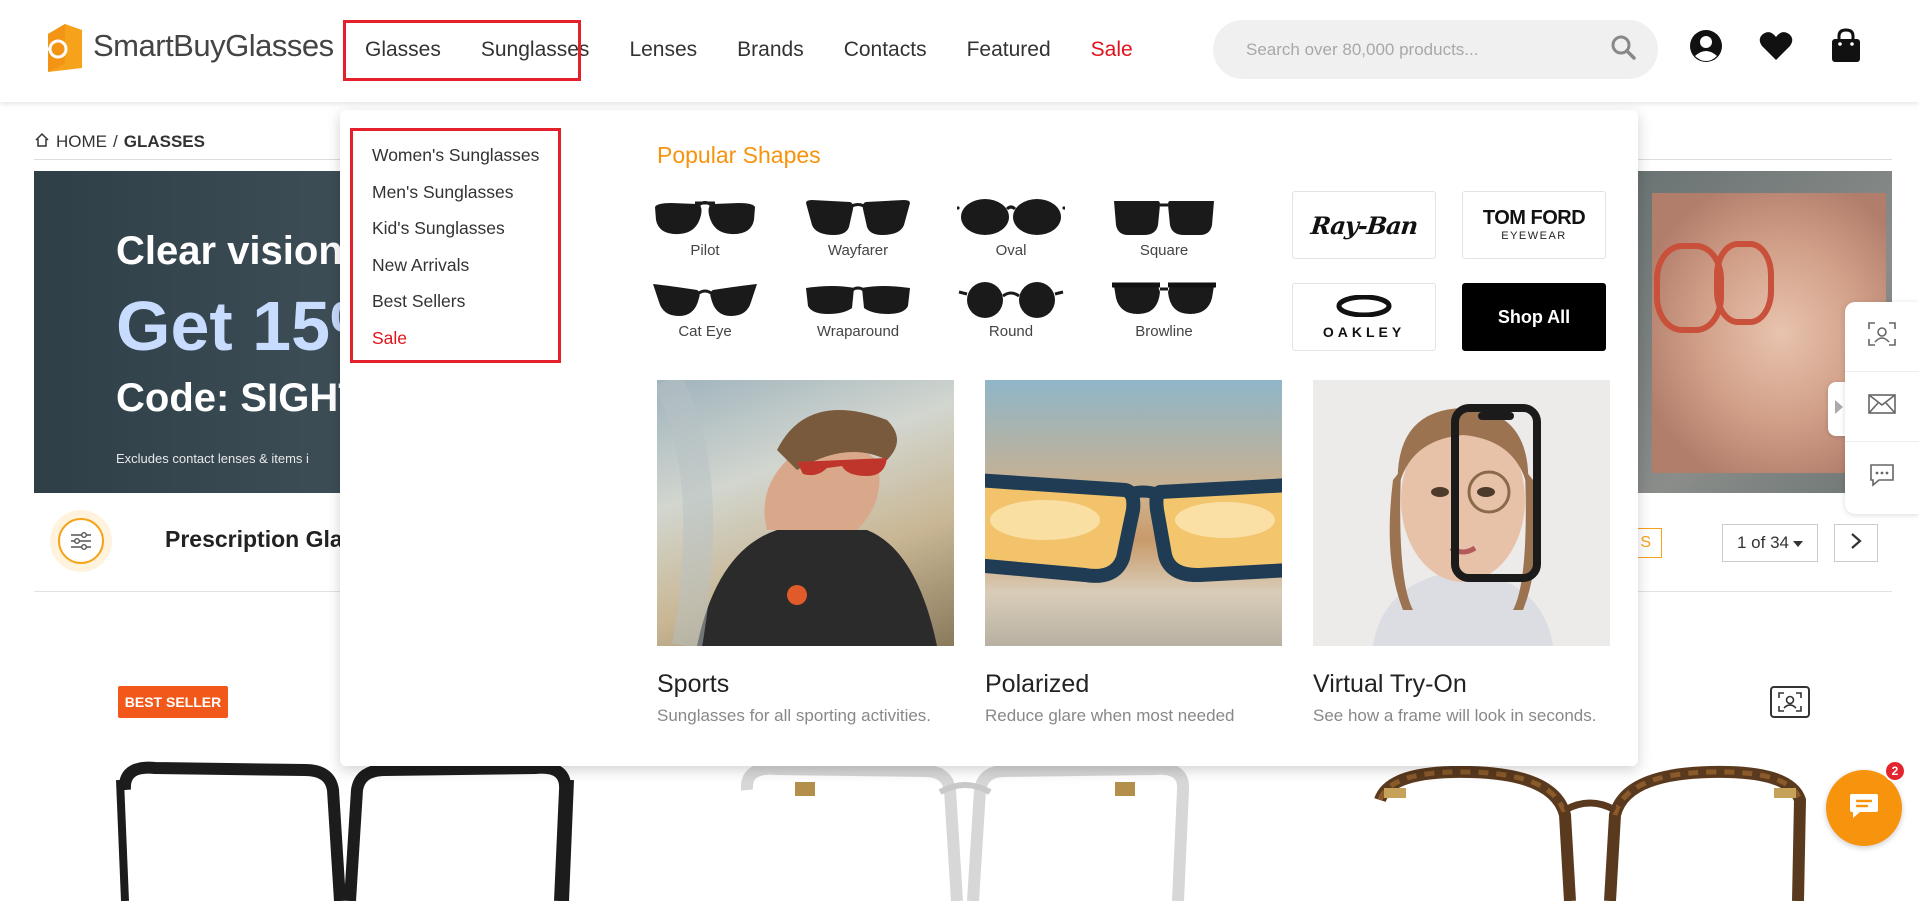 Image resolution: width=1919 pixels, height=901 pixels. I want to click on oval-sunglasses-icon, so click(1011, 217).